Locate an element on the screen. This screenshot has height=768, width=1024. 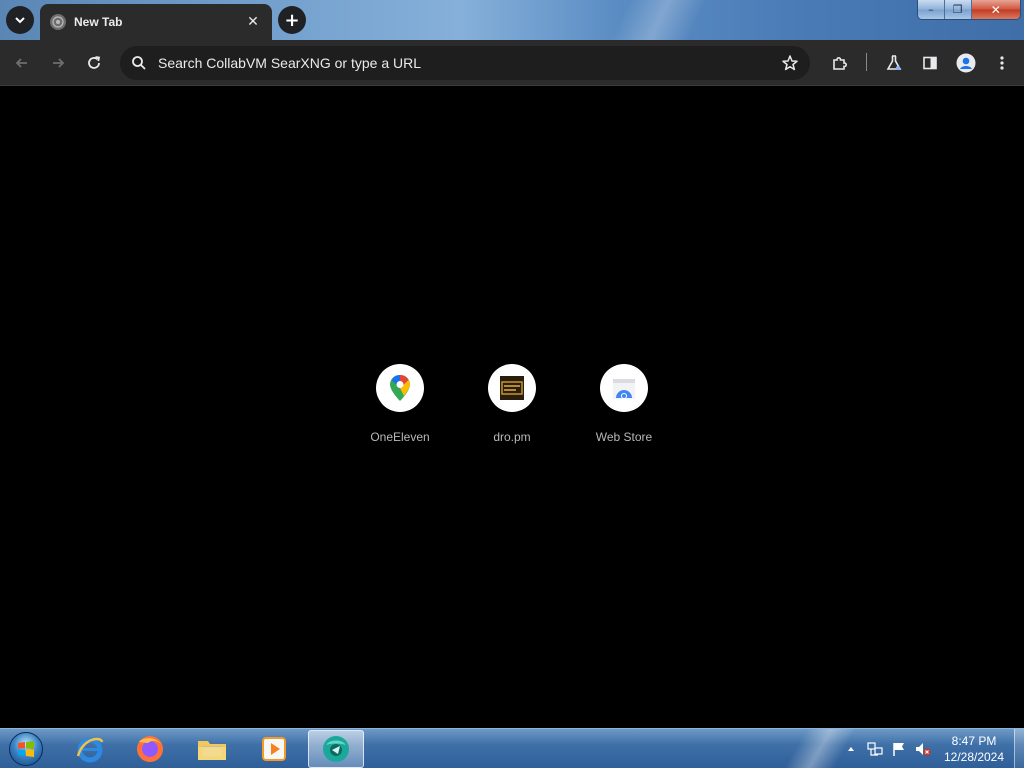
arrow-left-icon is located at coordinates (21, 63).